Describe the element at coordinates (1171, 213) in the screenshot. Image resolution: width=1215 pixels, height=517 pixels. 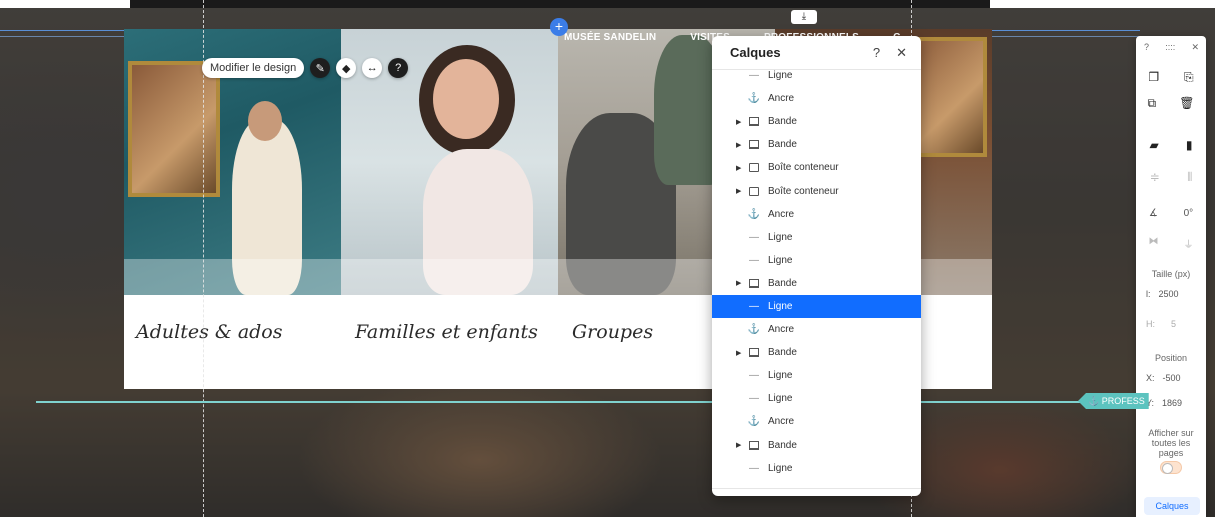
I see `rotation-row: ∡ 0°` at that location.